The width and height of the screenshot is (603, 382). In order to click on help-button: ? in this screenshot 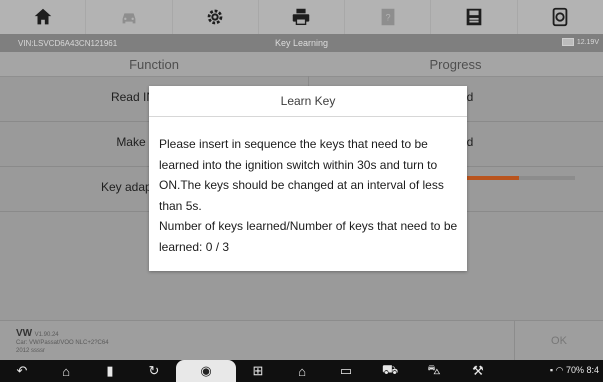, I will do `click(388, 17)`.